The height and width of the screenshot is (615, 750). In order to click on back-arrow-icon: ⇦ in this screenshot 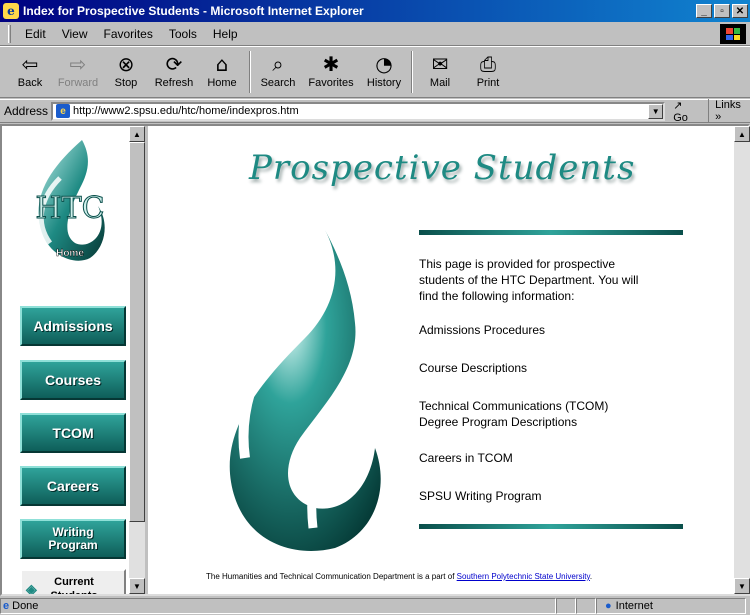, I will do `click(30, 64)`.